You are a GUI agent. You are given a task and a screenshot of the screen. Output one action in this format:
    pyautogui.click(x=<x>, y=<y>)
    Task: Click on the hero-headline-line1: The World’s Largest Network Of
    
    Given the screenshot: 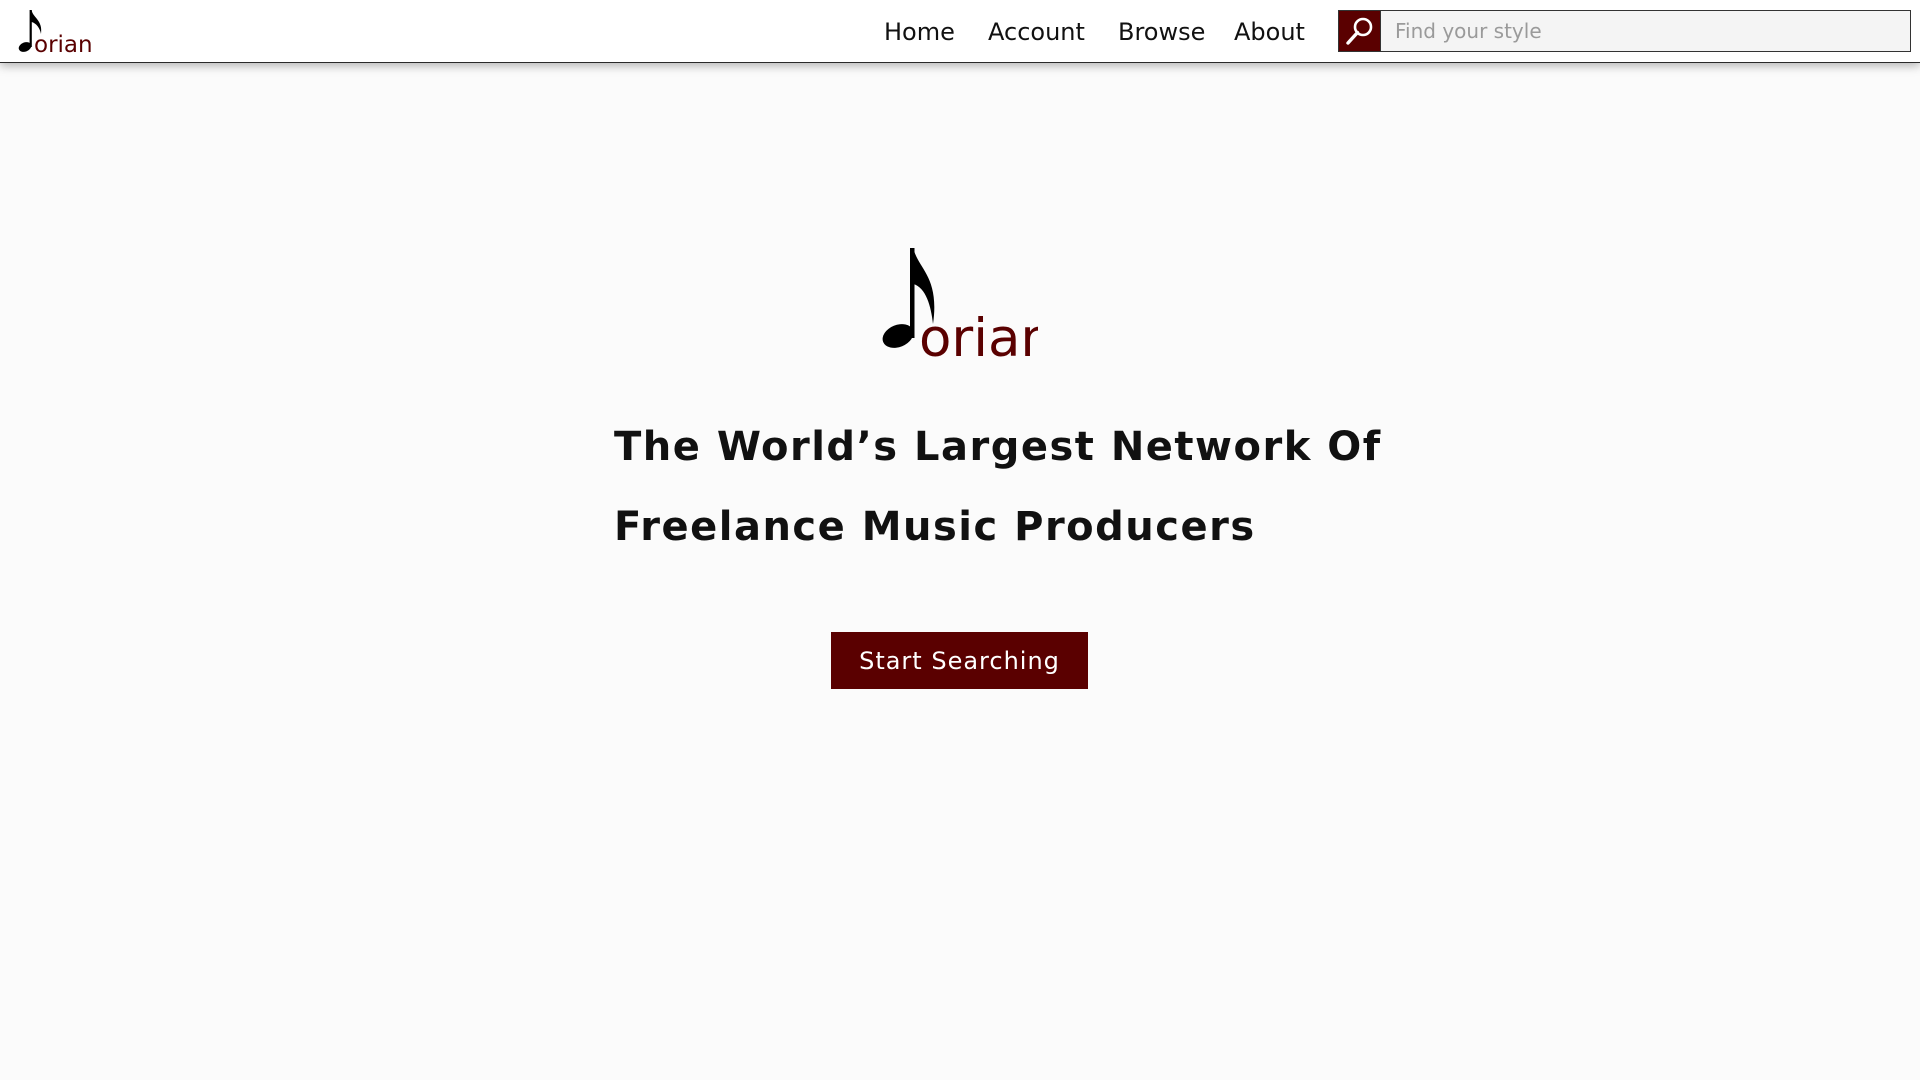 What is the action you would take?
    pyautogui.click(x=998, y=447)
    